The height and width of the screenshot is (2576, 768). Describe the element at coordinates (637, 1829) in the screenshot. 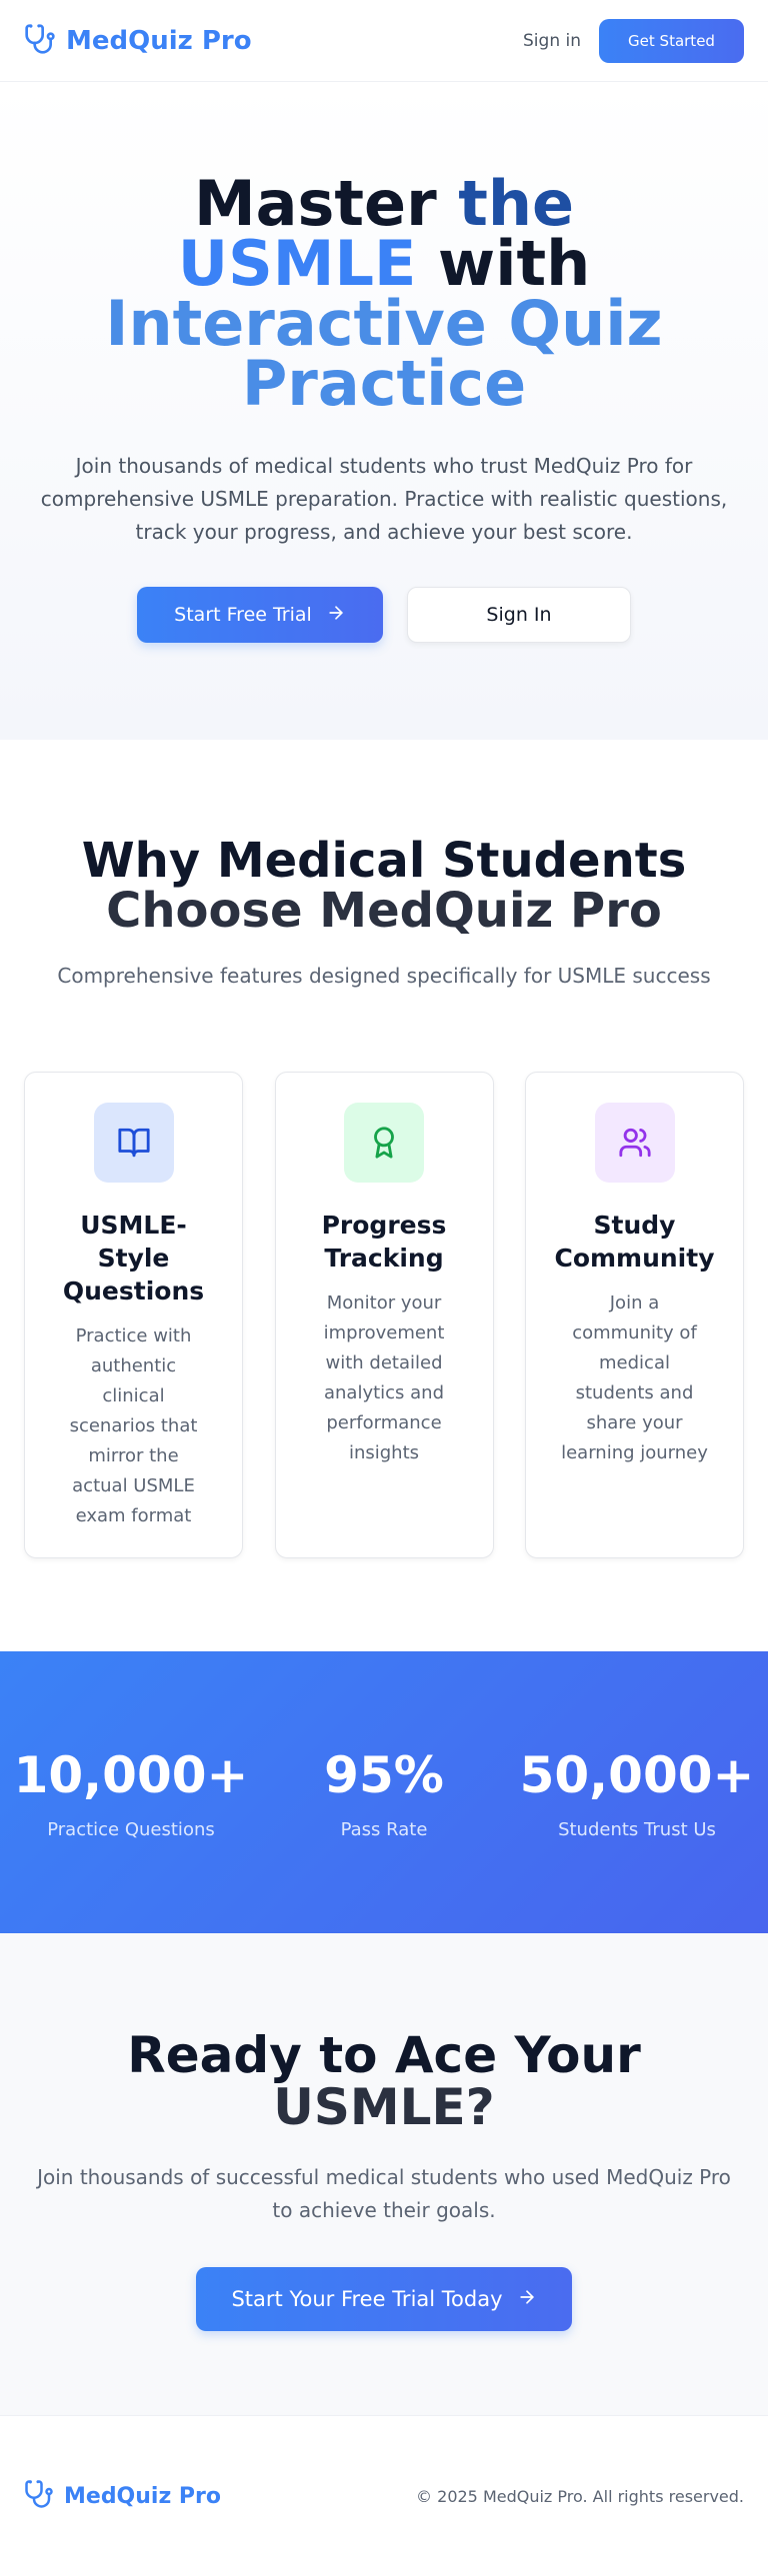

I see `stat-label: Students Trust Us` at that location.